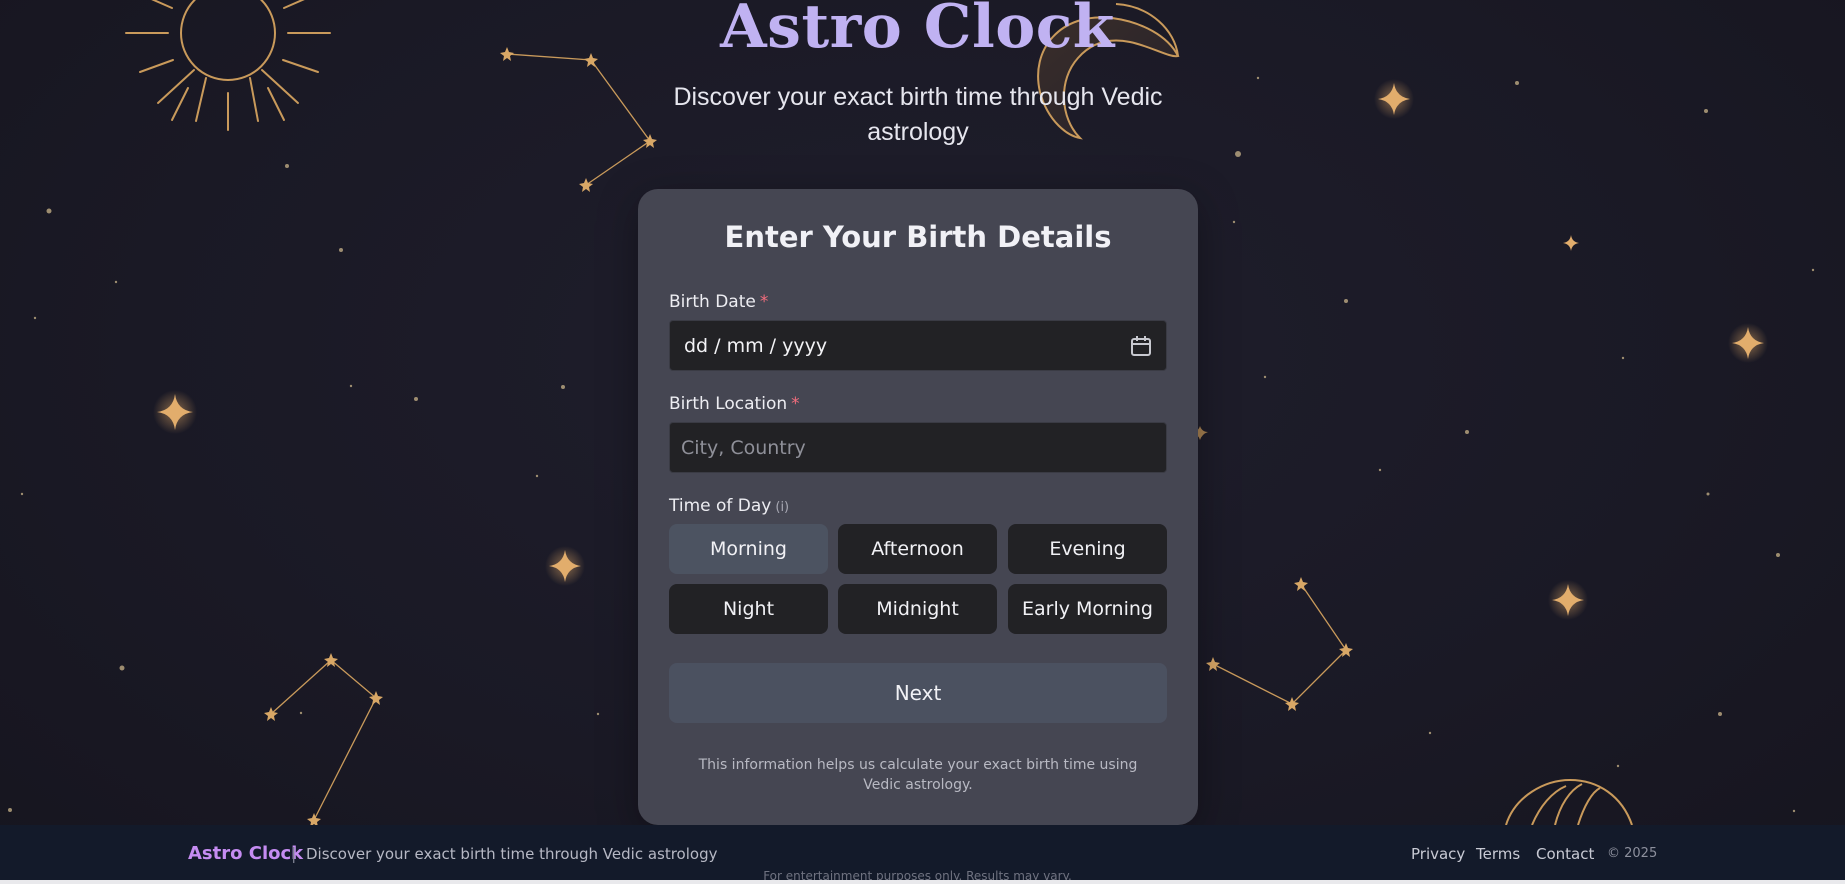 Image resolution: width=1845 pixels, height=884 pixels. What do you see at coordinates (1087, 549) in the screenshot?
I see `time-option-evening: Evening` at bounding box center [1087, 549].